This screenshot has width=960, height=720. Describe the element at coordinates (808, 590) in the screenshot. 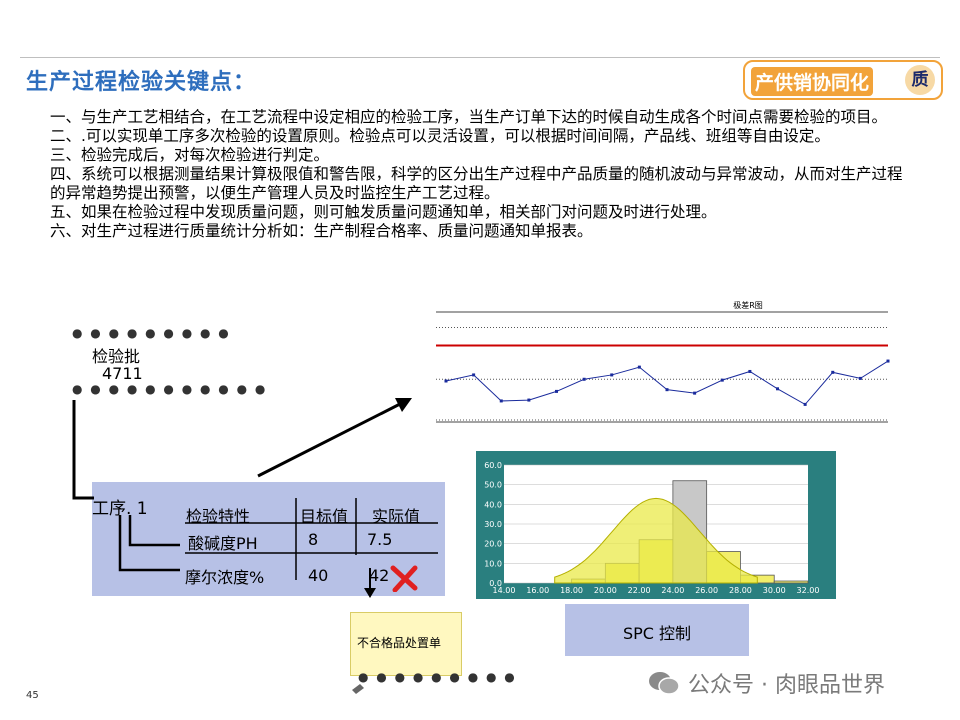

I see `x-tick-label: 32.00` at that location.